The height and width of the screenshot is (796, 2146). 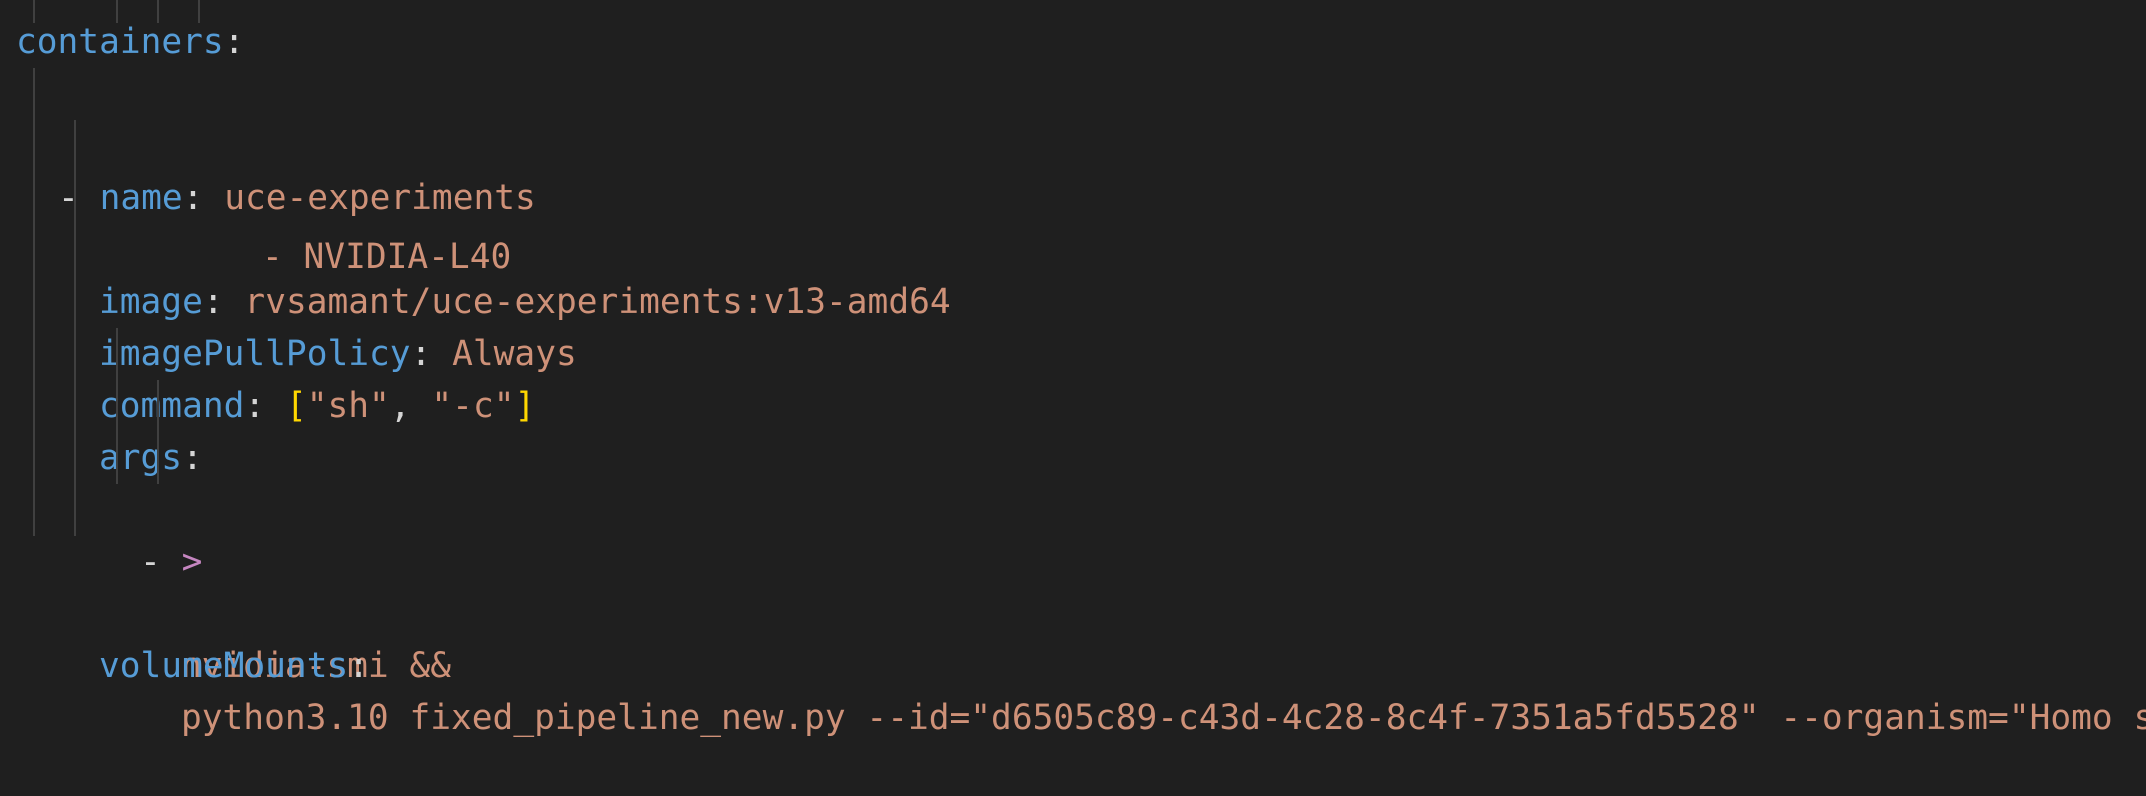 I want to click on yaml-entry: imagePullPolicy: Always, so click(x=338, y=354).